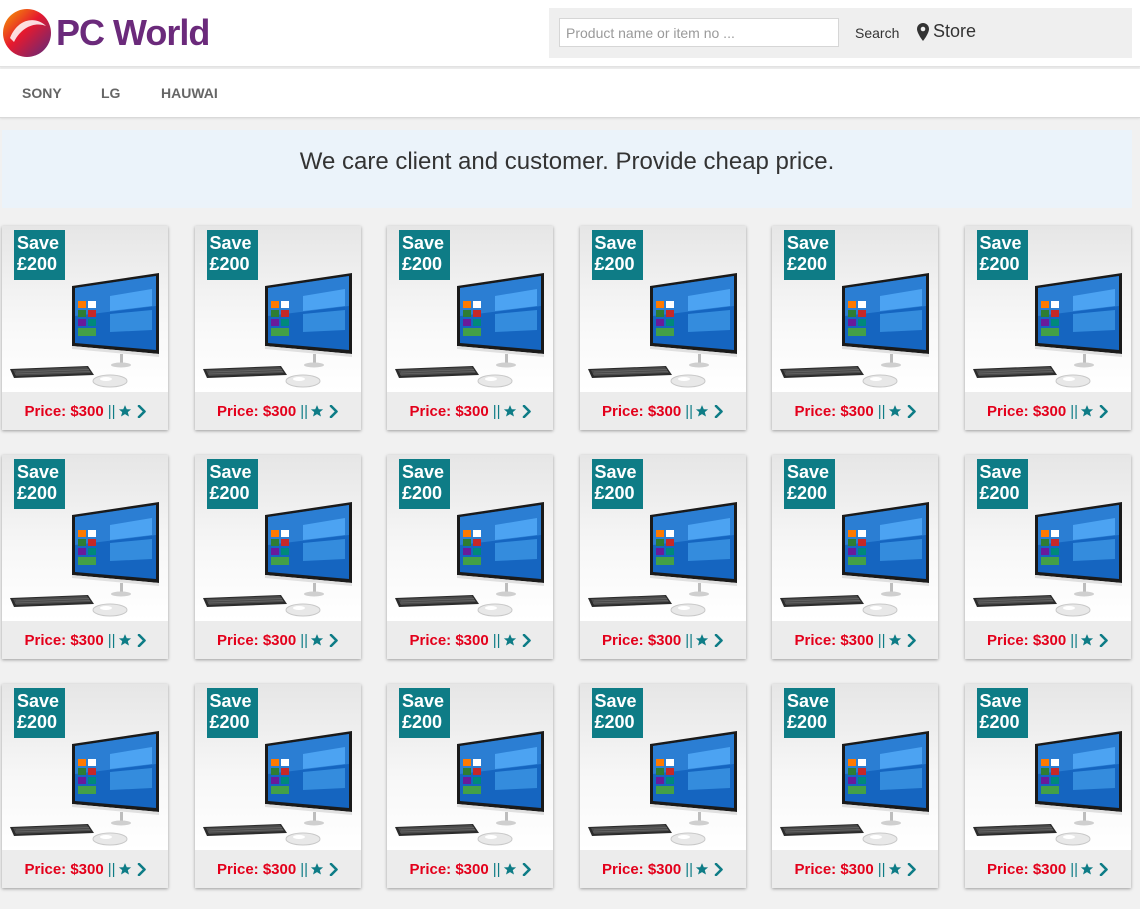 The image size is (1140, 909). Describe the element at coordinates (27, 33) in the screenshot. I see `pc-world-logo-icon` at that location.